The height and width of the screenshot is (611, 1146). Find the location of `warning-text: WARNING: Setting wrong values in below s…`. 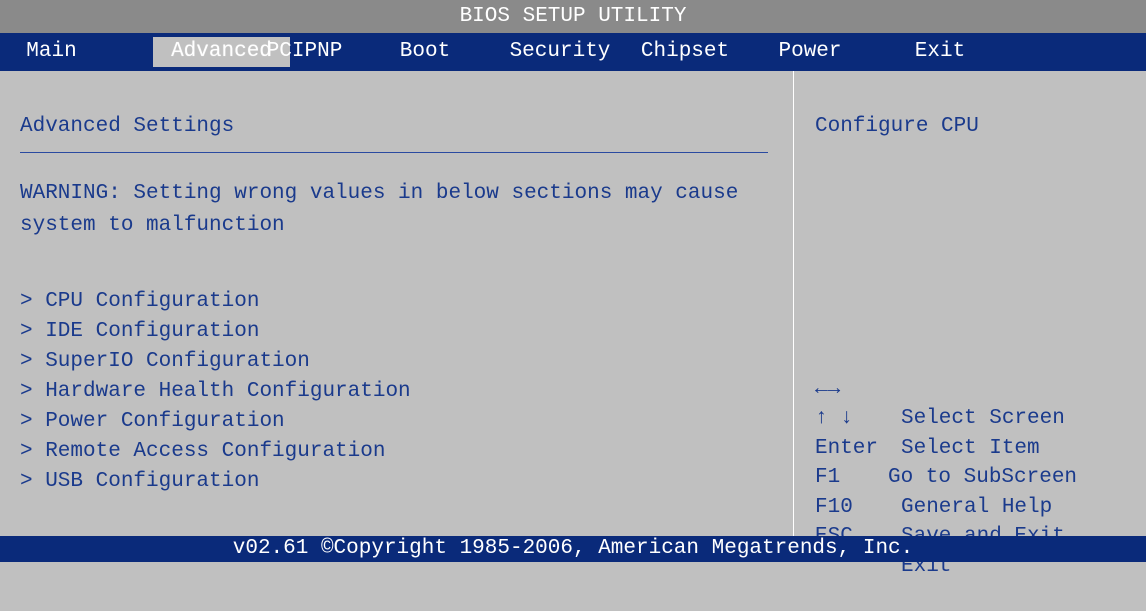

warning-text: WARNING: Setting wrong values in below s… is located at coordinates (379, 209).